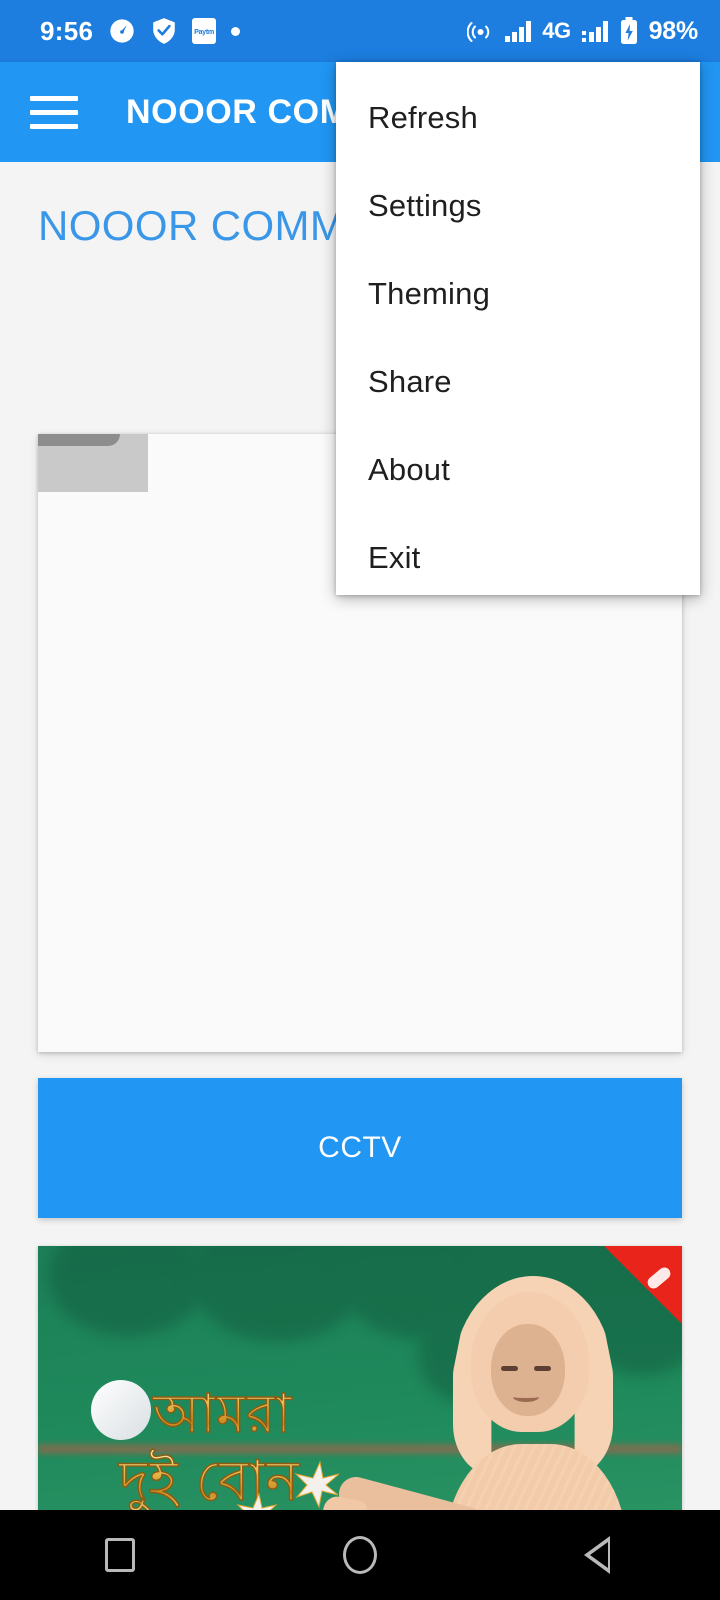 The image size is (720, 1600). Describe the element at coordinates (518, 294) in the screenshot. I see `menu-item-theming: Theming` at that location.